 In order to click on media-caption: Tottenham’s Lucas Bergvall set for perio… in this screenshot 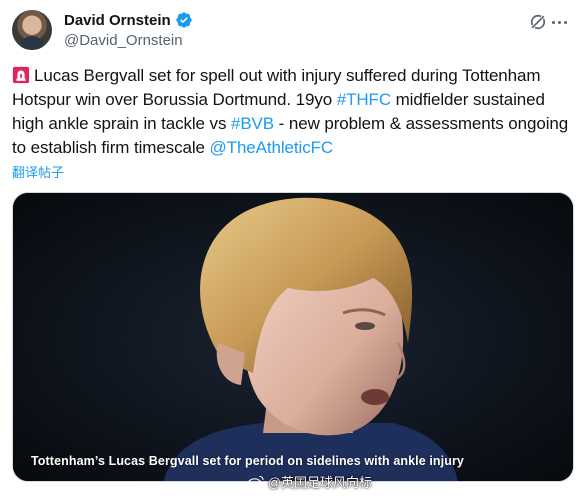, I will do `click(247, 461)`.